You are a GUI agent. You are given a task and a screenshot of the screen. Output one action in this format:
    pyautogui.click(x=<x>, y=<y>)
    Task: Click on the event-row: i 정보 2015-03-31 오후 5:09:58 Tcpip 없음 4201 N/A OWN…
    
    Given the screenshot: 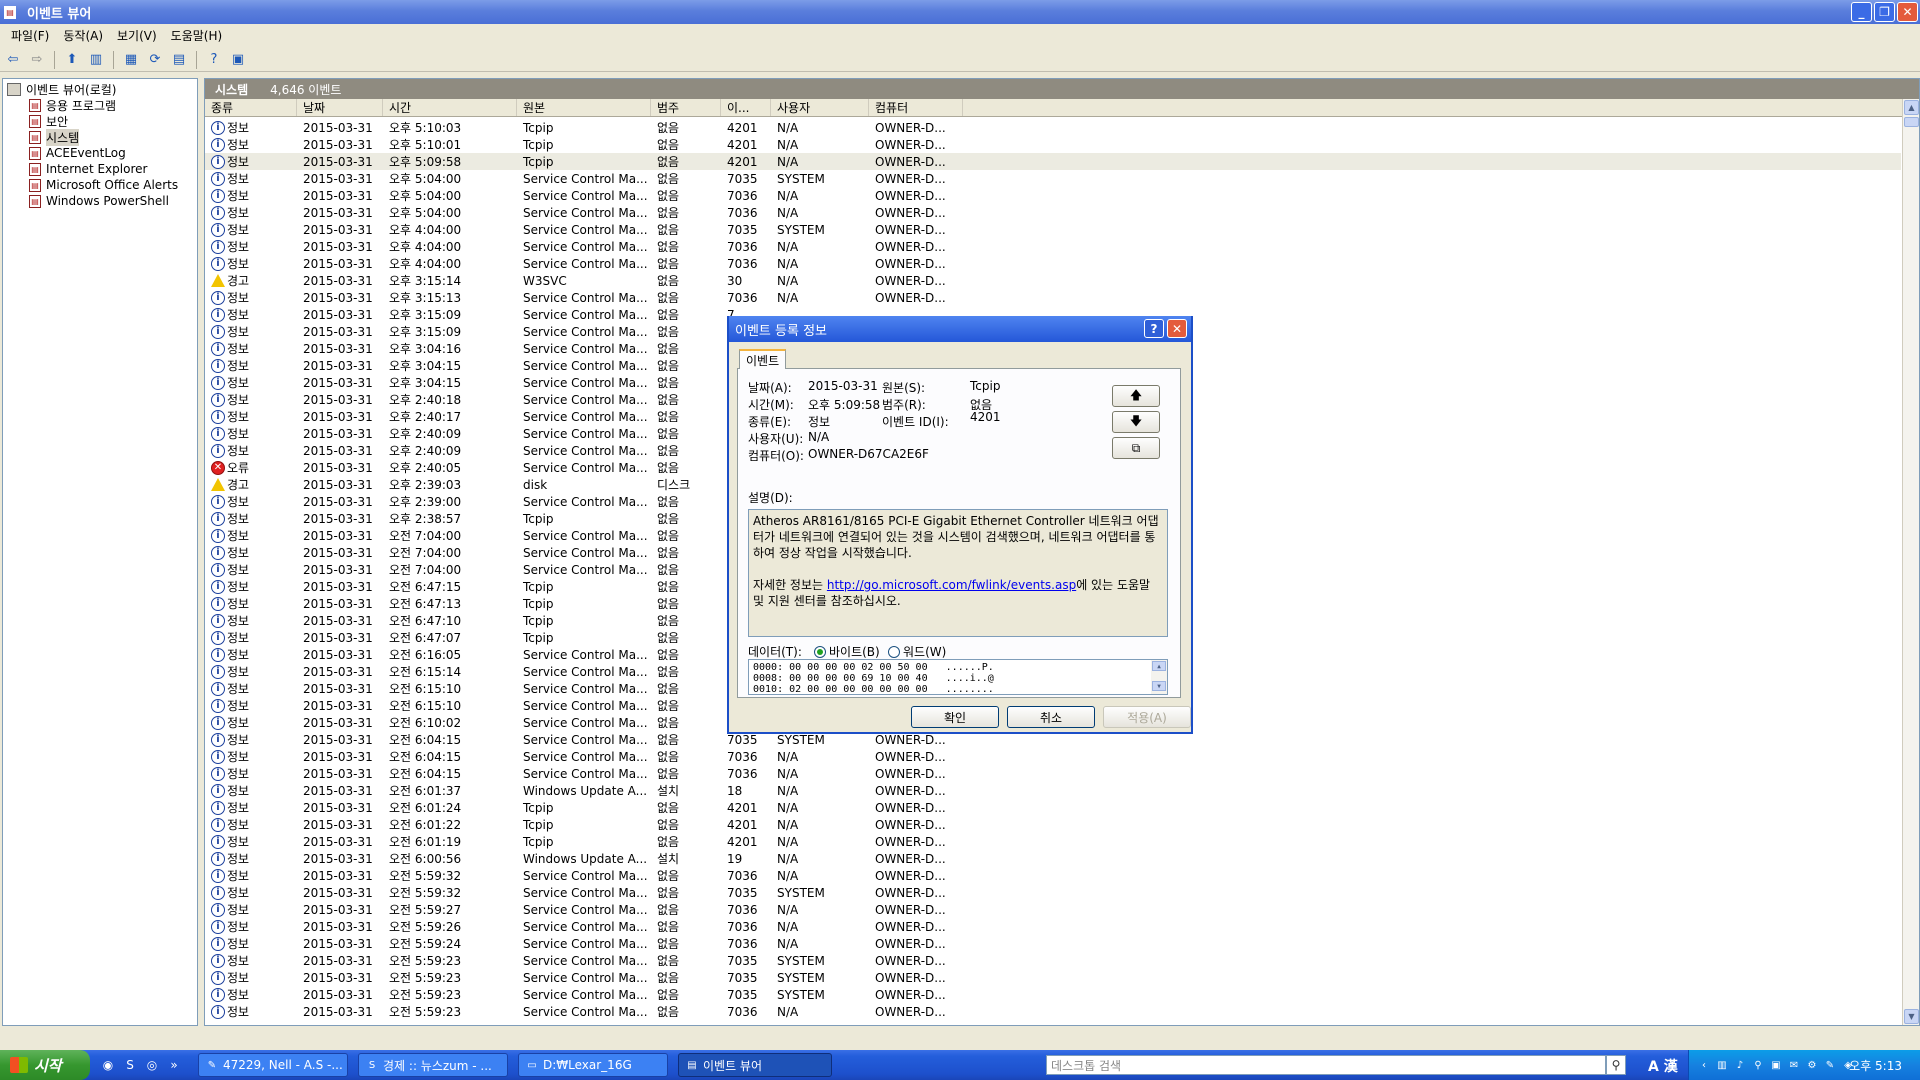 What is the action you would take?
    pyautogui.click(x=1053, y=161)
    